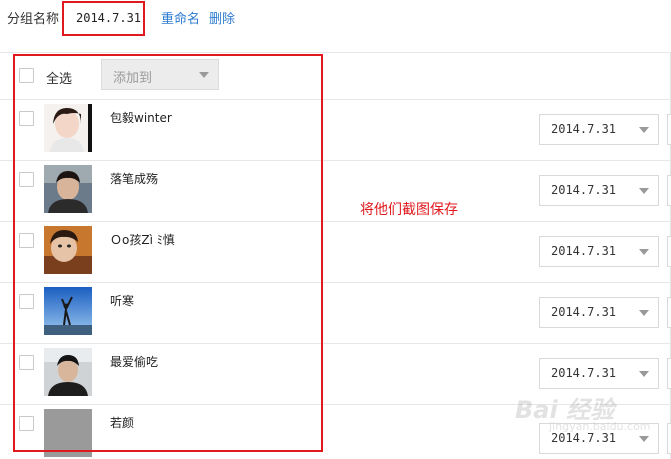 The width and height of the screenshot is (671, 459). I want to click on select-all-checkbox, so click(26, 75).